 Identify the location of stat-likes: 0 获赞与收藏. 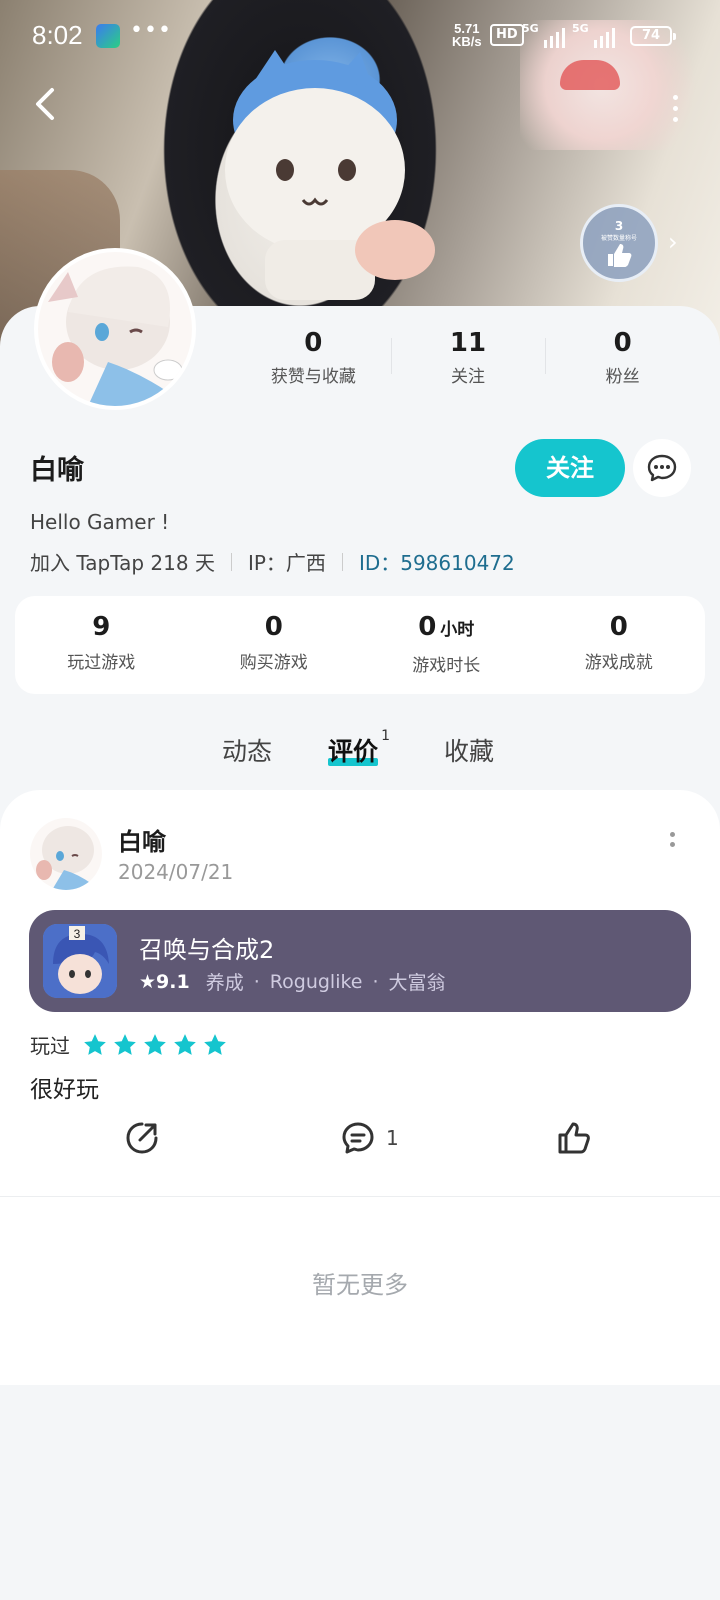
(313, 358).